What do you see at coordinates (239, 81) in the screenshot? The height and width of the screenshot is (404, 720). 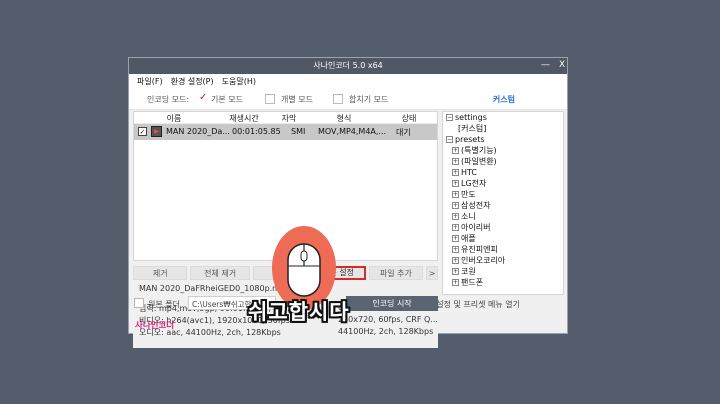 I see `menu-help: 도움말(H)` at bounding box center [239, 81].